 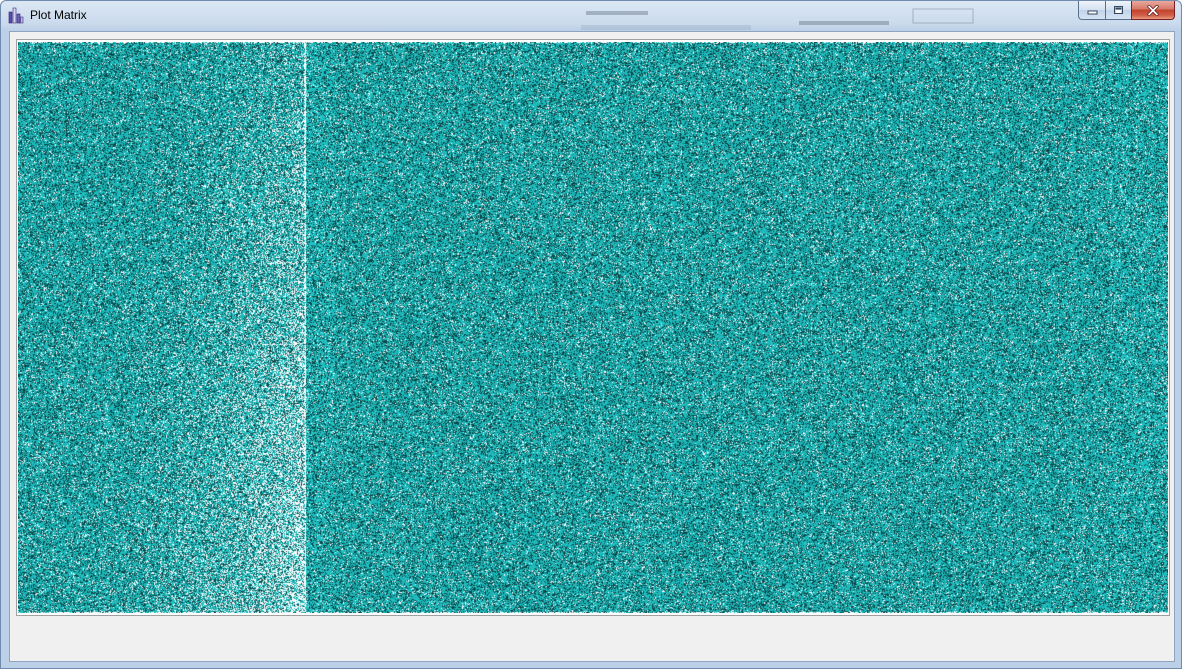 I want to click on window-title: Plot Matrix, so click(x=58, y=15).